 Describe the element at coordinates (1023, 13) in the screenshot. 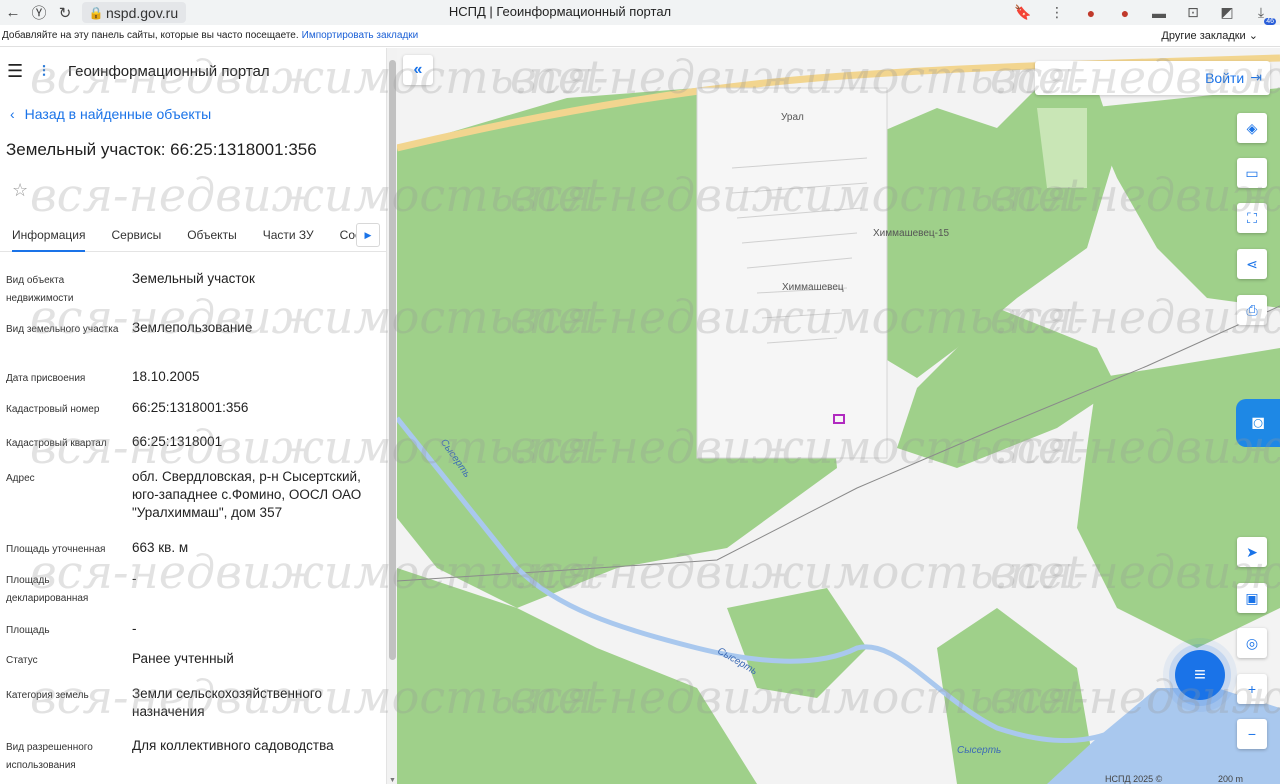

I see `bookmark-icon: 🔖` at that location.